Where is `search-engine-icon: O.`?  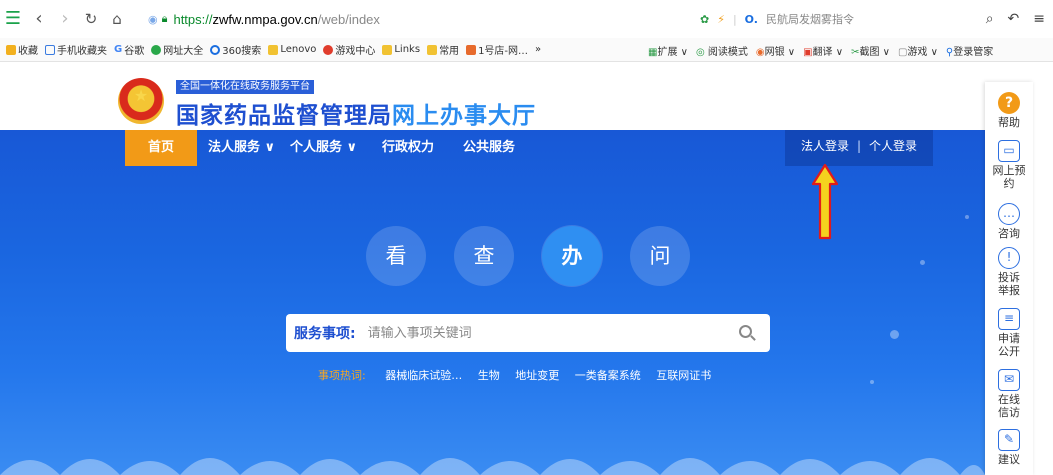
search-engine-icon: O. is located at coordinates (751, 19).